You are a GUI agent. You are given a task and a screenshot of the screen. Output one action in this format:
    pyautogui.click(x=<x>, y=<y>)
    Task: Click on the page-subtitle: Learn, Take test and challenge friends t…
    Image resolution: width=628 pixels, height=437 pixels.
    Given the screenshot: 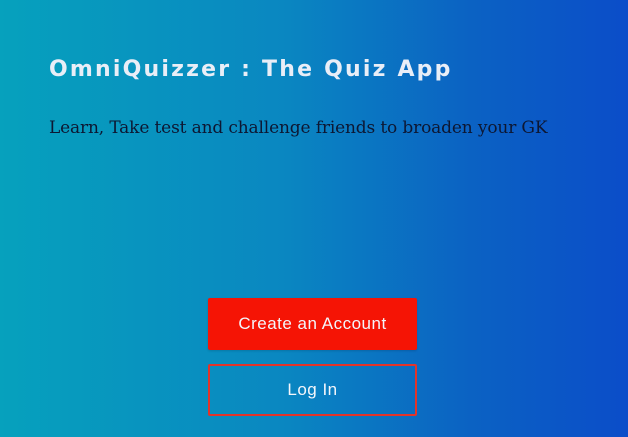 What is the action you would take?
    pyautogui.click(x=298, y=128)
    